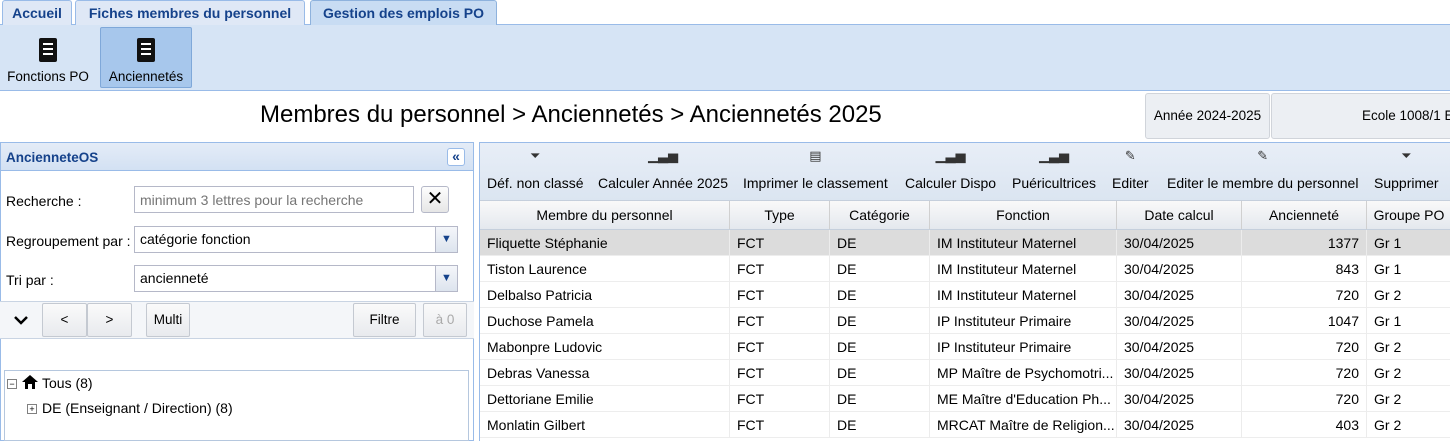 The height and width of the screenshot is (441, 1450). I want to click on tree-node-tous: − Tous (8), so click(50, 383).